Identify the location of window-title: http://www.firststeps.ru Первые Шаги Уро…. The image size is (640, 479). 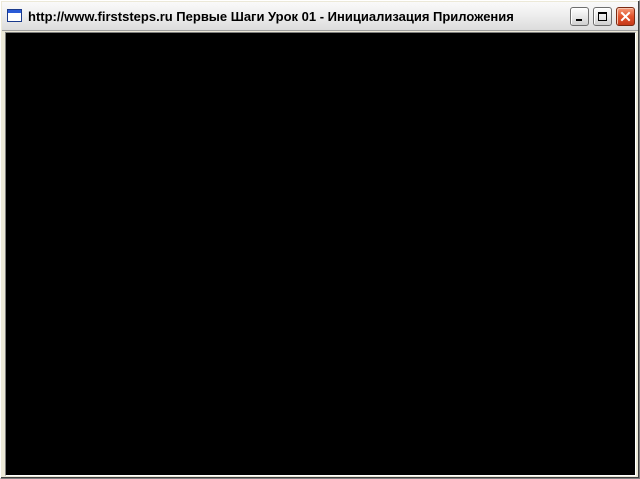
(271, 16).